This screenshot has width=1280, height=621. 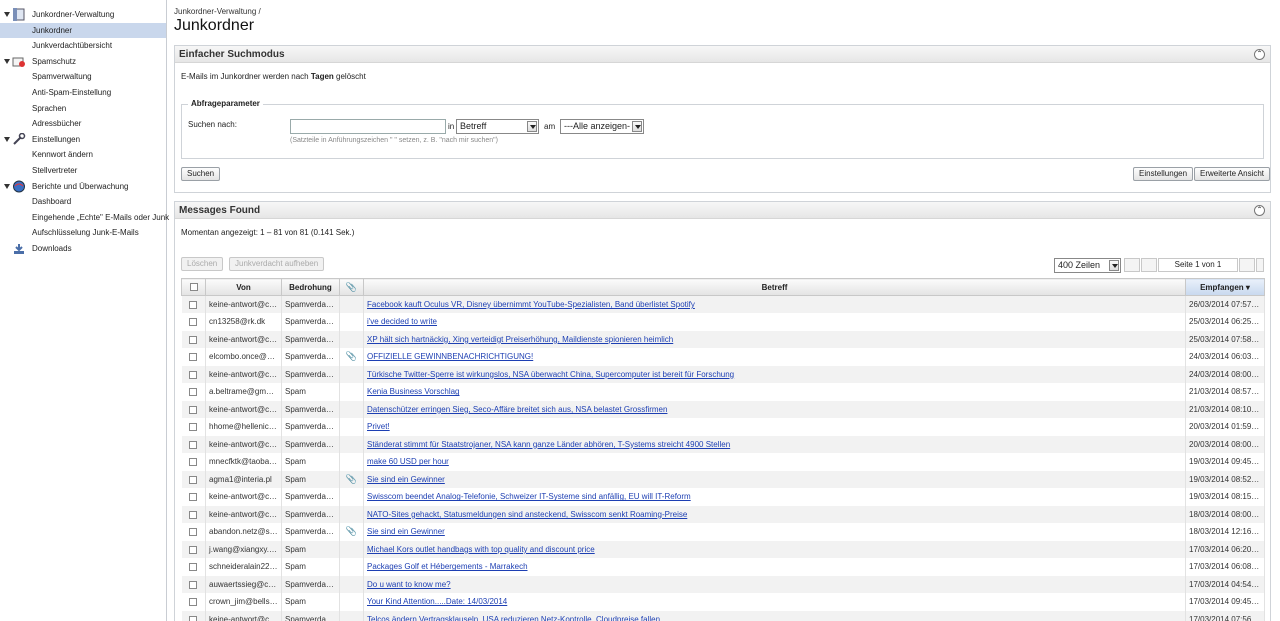 What do you see at coordinates (1132, 265) in the screenshot?
I see `first-page-button` at bounding box center [1132, 265].